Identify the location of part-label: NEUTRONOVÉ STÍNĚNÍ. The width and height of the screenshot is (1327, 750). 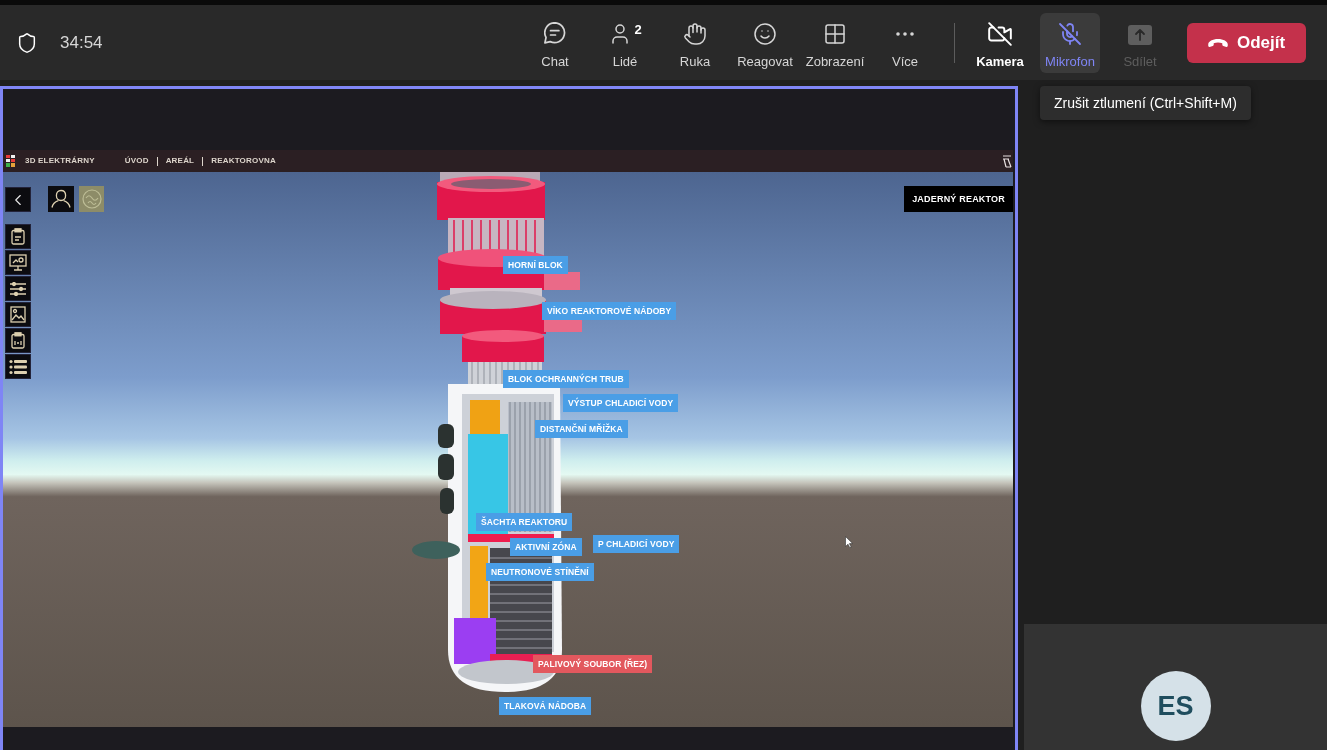
(540, 572).